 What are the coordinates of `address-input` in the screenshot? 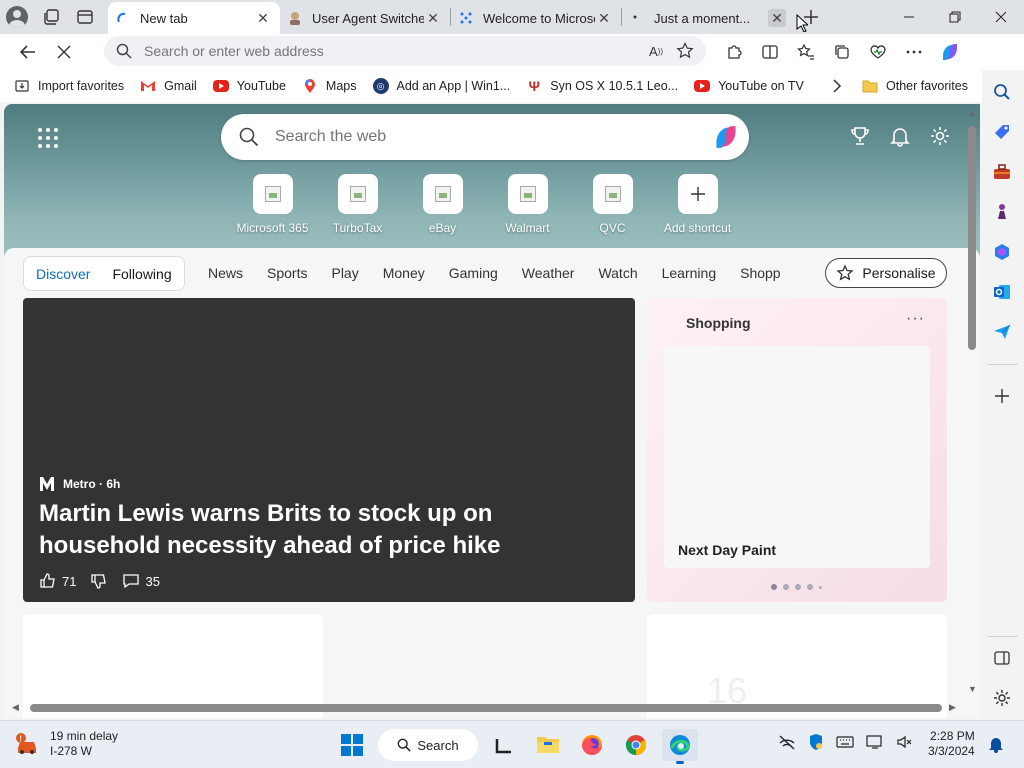 It's located at (379, 51).